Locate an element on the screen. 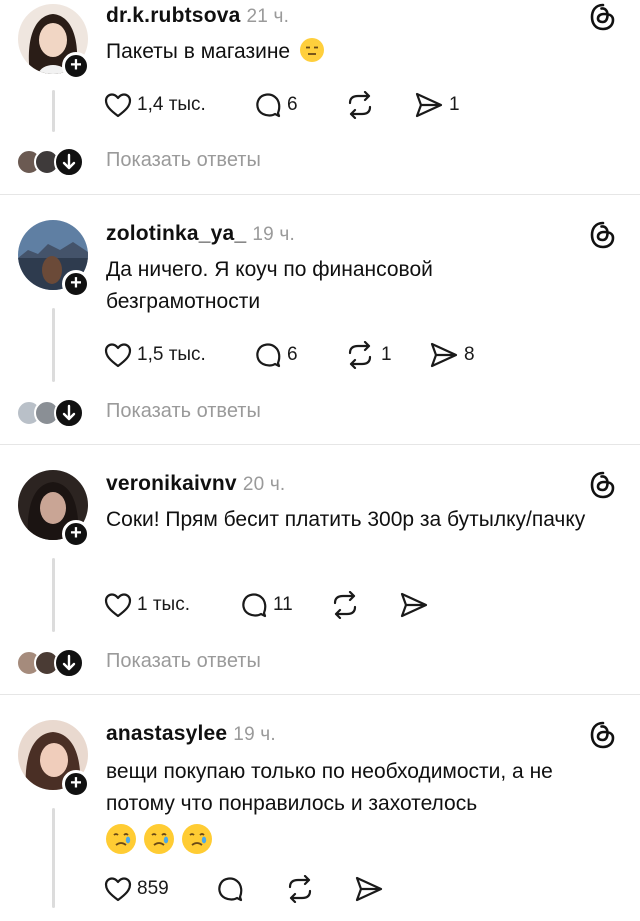 The width and height of the screenshot is (640, 921). like-count: 1,4 тыс. is located at coordinates (171, 104).